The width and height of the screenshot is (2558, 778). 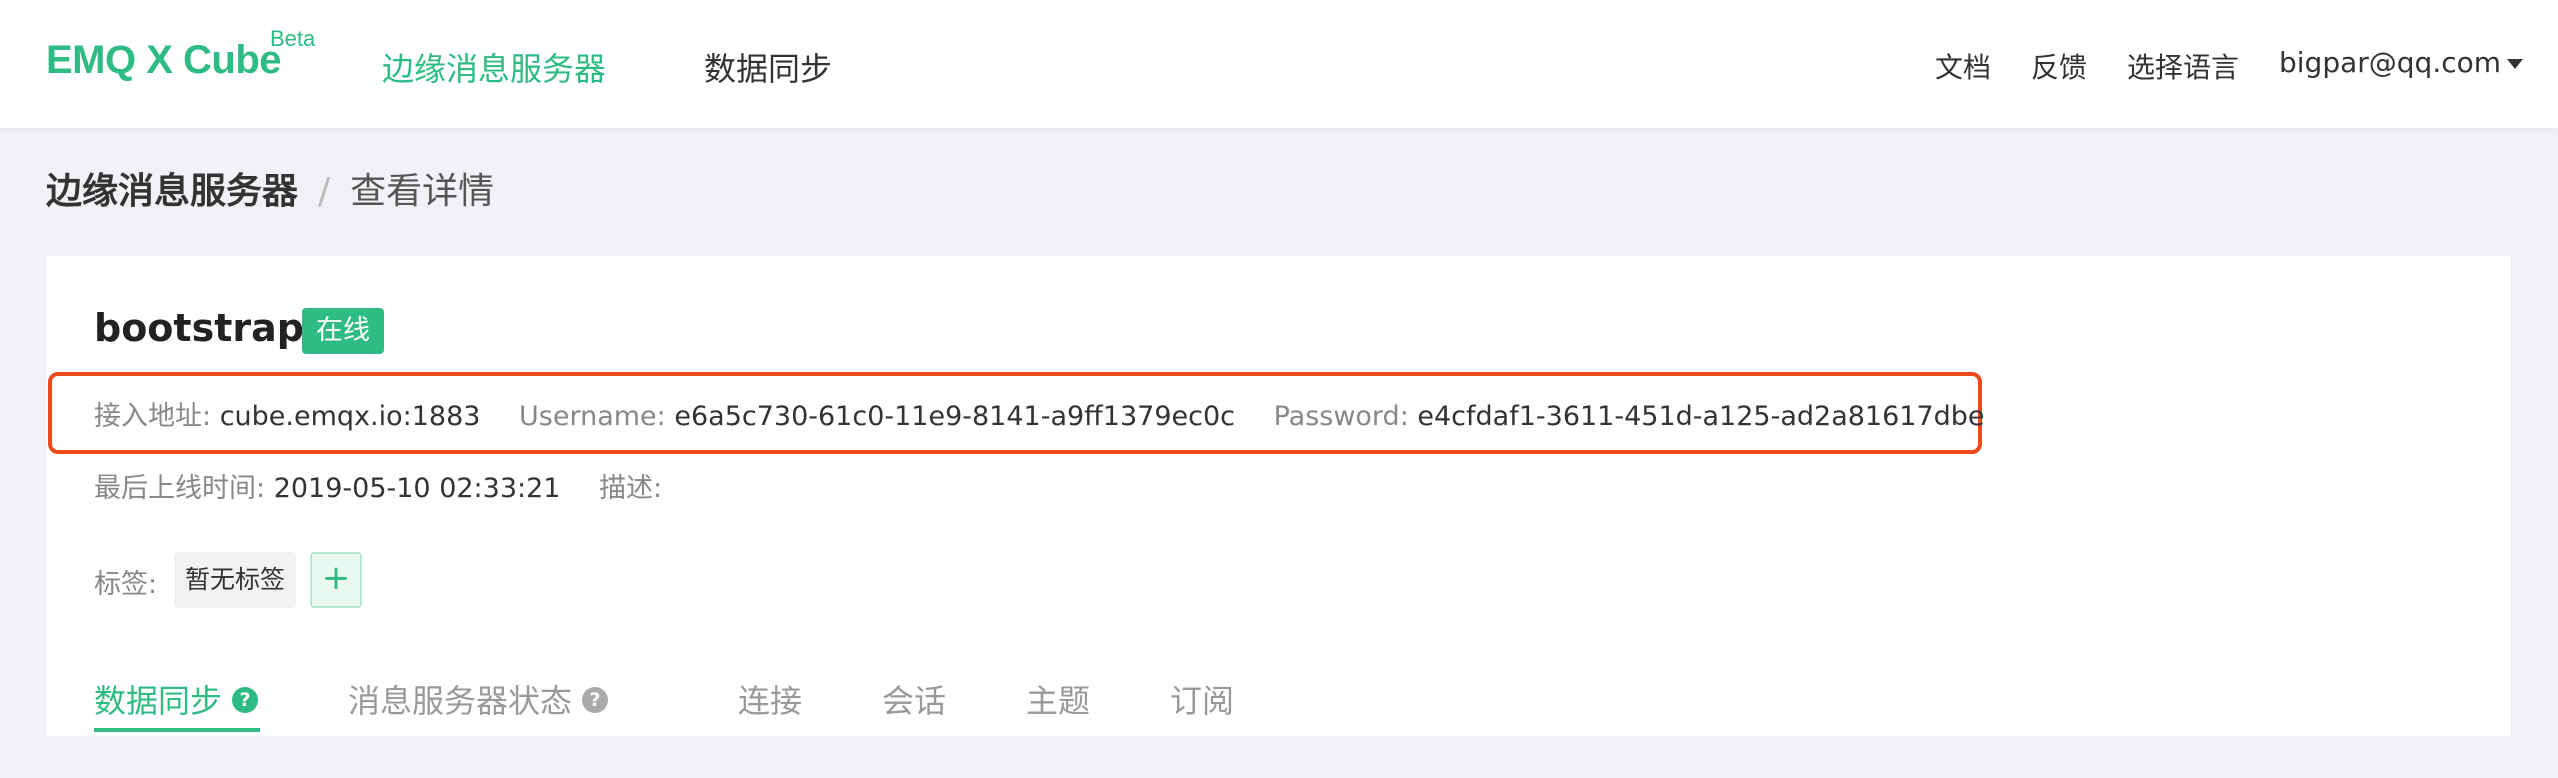 What do you see at coordinates (126, 584) in the screenshot?
I see `tags-label: 标签:` at bounding box center [126, 584].